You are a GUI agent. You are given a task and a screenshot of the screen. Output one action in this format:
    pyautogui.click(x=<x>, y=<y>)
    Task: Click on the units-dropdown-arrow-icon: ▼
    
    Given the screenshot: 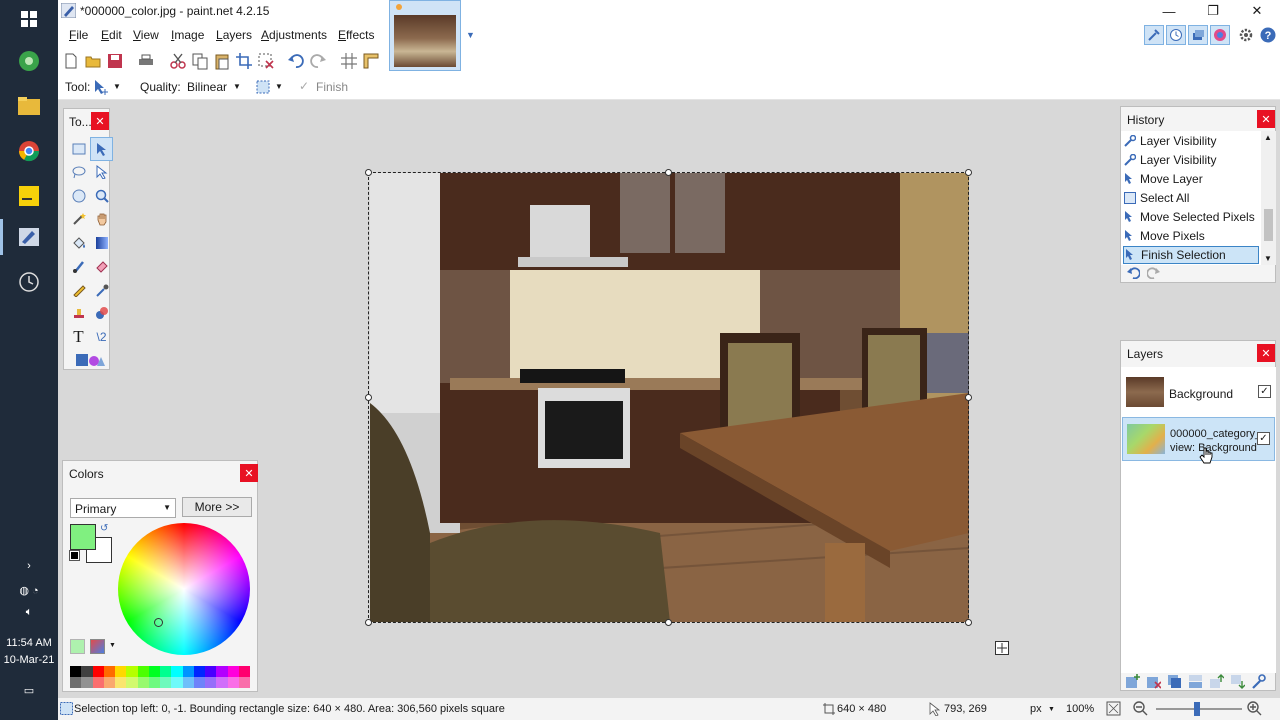 What is the action you would take?
    pyautogui.click(x=1051, y=709)
    